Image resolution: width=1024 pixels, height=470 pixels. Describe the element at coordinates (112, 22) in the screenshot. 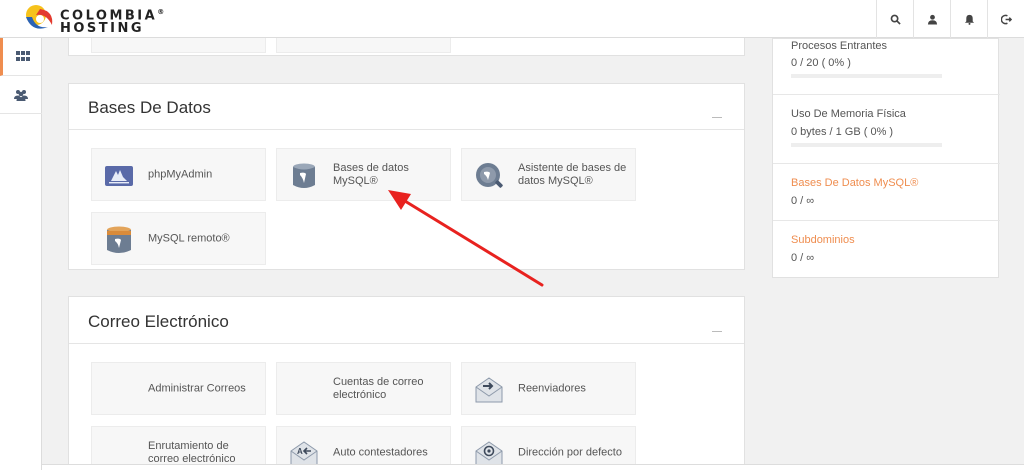

I see `brand-name: COLOMBIA® HOSTING` at that location.